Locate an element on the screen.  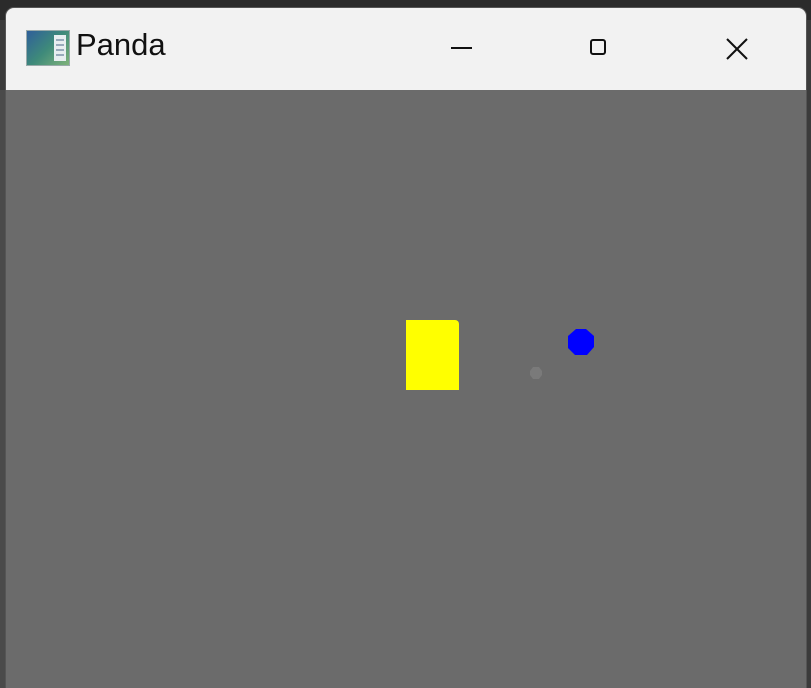
close-icon is located at coordinates (737, 49).